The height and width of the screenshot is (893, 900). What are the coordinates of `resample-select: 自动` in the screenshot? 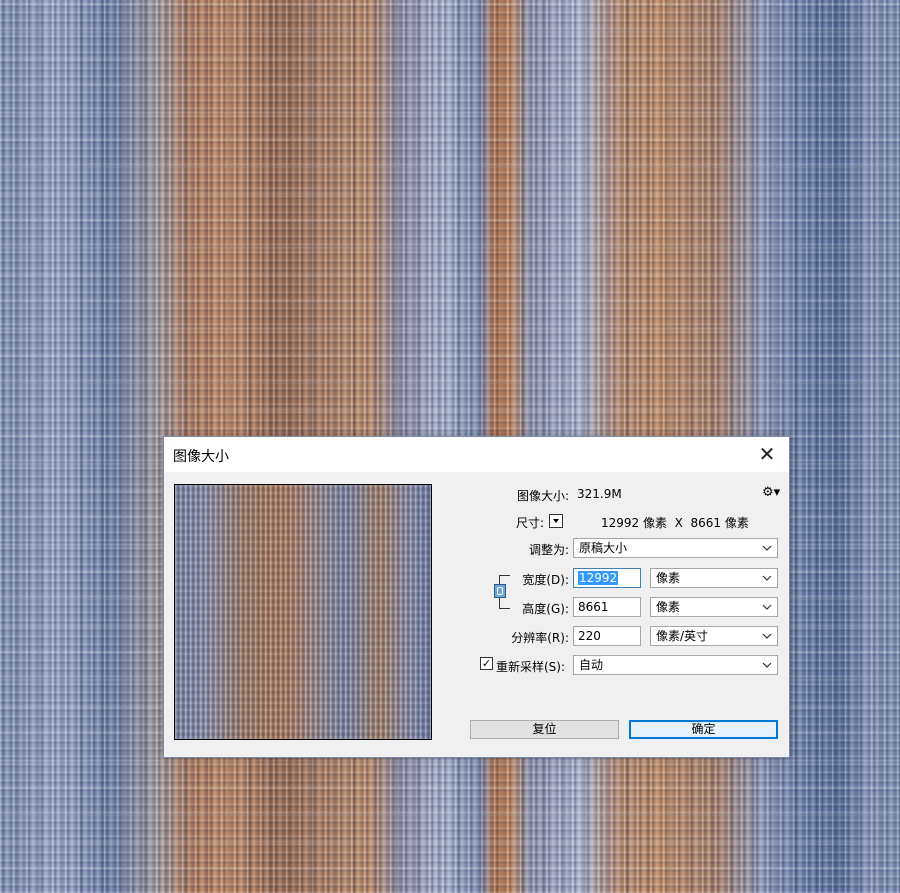 It's located at (675, 665).